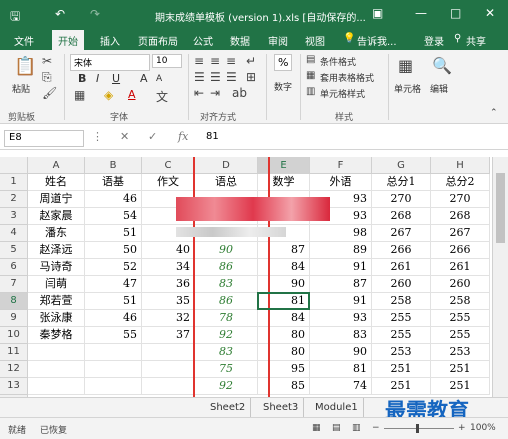  What do you see at coordinates (460, 182) in the screenshot?
I see `header-cell: 总分2` at bounding box center [460, 182].